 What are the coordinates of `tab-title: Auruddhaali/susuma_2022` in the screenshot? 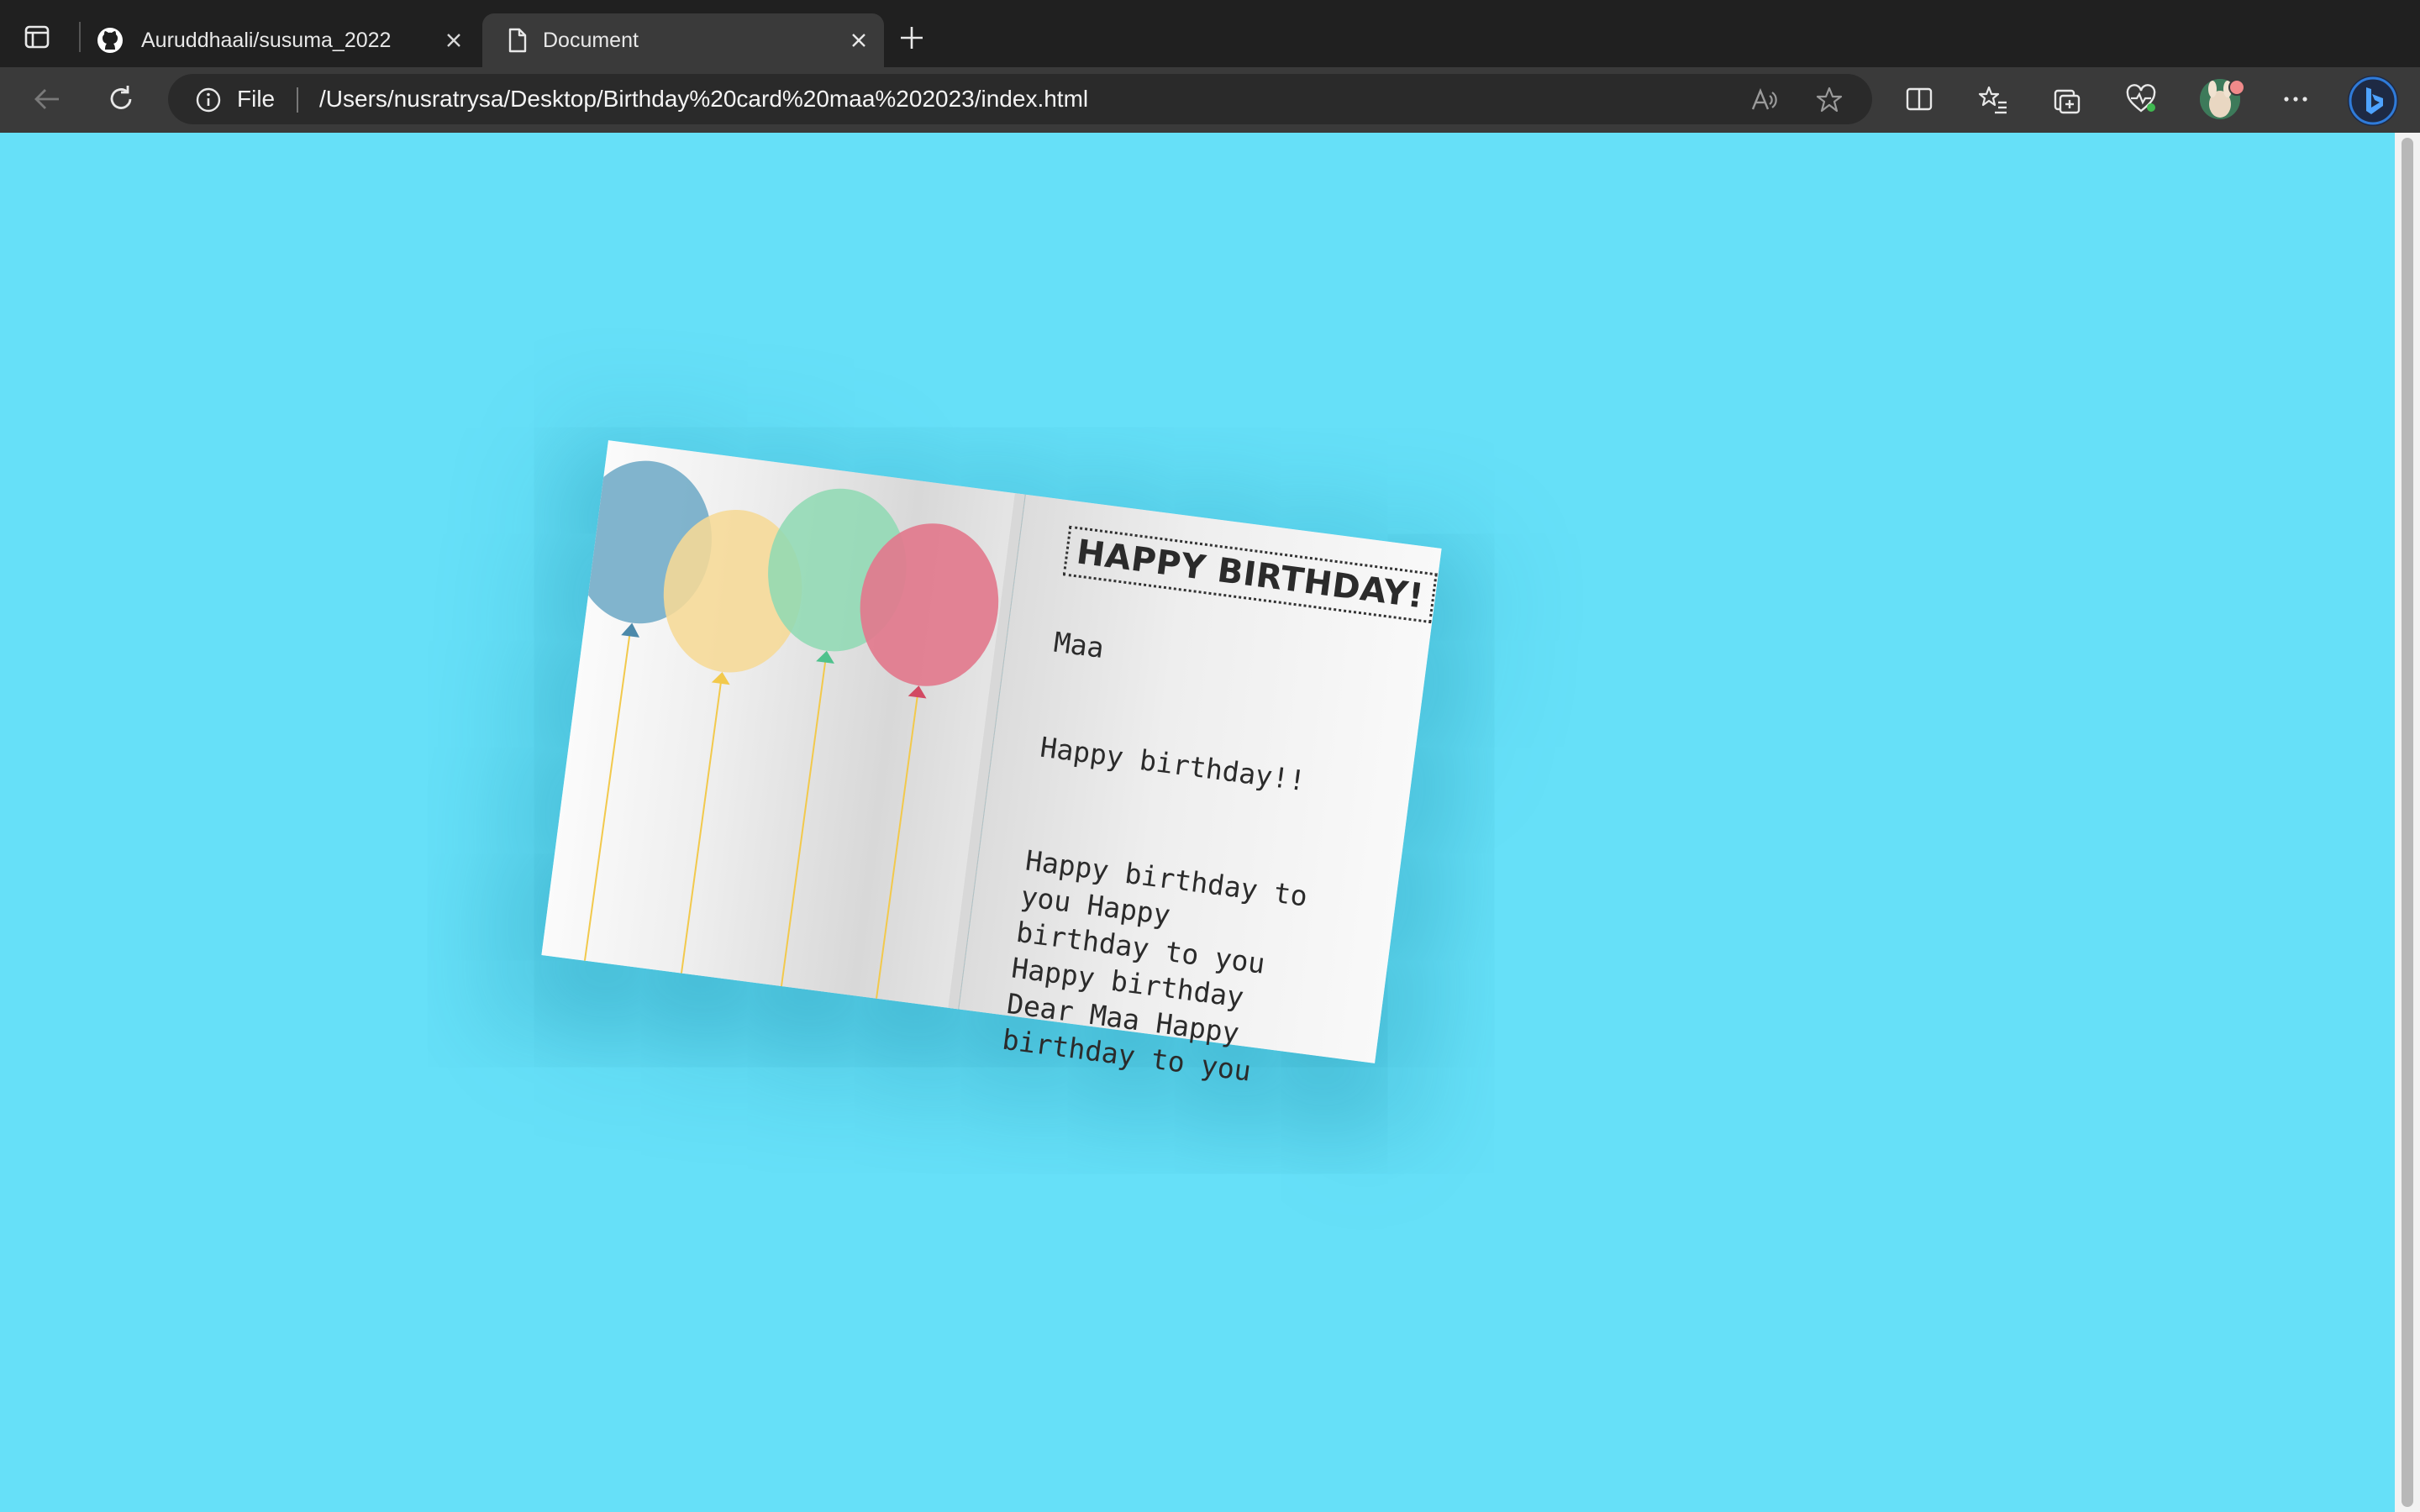 It's located at (266, 40).